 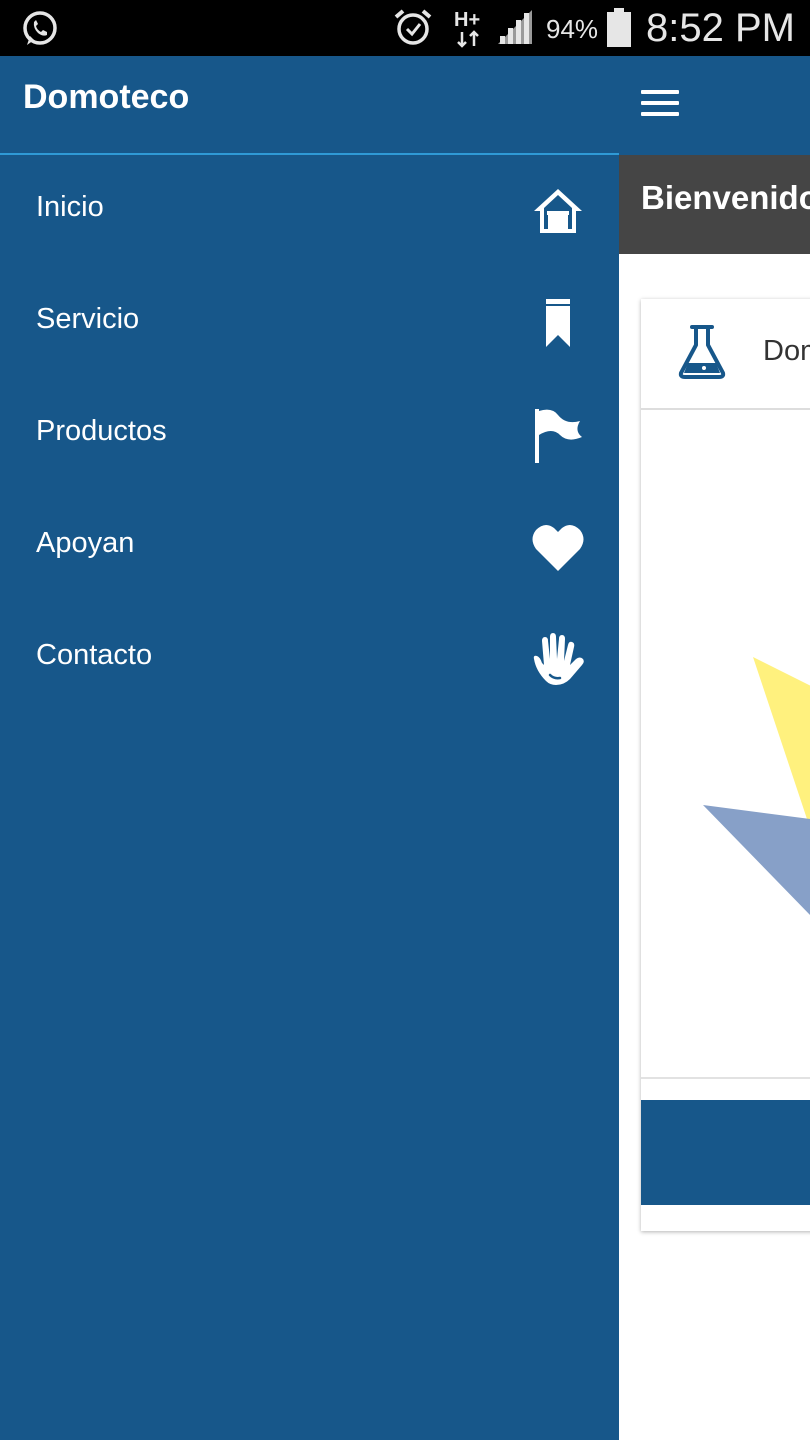 I want to click on card-footer-bar, so click(x=725, y=1152).